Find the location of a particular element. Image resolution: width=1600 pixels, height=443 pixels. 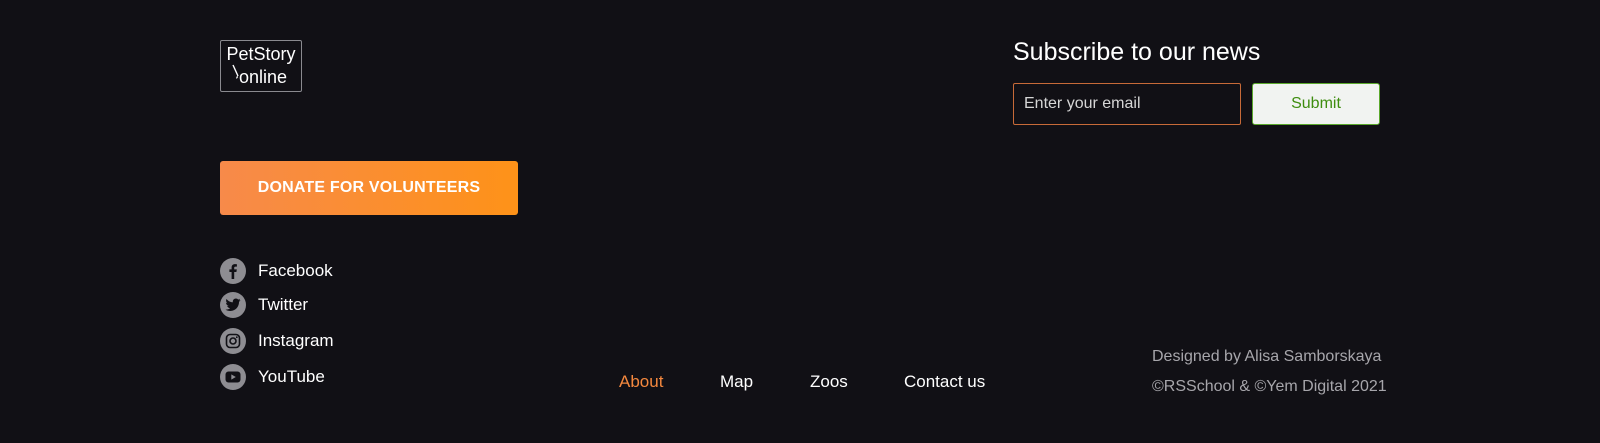

nav-link-map: Map is located at coordinates (736, 382).